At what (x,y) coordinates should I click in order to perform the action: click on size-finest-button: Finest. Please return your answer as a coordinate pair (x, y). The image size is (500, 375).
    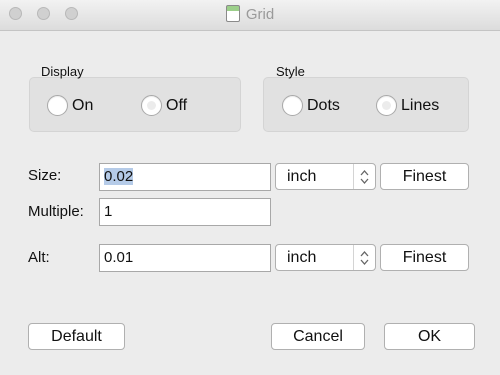
    Looking at the image, I should click on (424, 176).